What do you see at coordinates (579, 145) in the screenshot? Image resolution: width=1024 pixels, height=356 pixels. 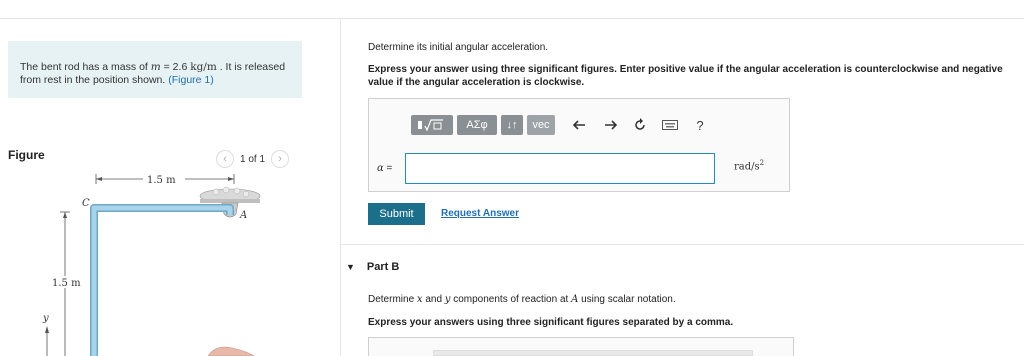 I see `answer-editor: ΑΣφ ↓↑ vec ? α = rad/s2` at bounding box center [579, 145].